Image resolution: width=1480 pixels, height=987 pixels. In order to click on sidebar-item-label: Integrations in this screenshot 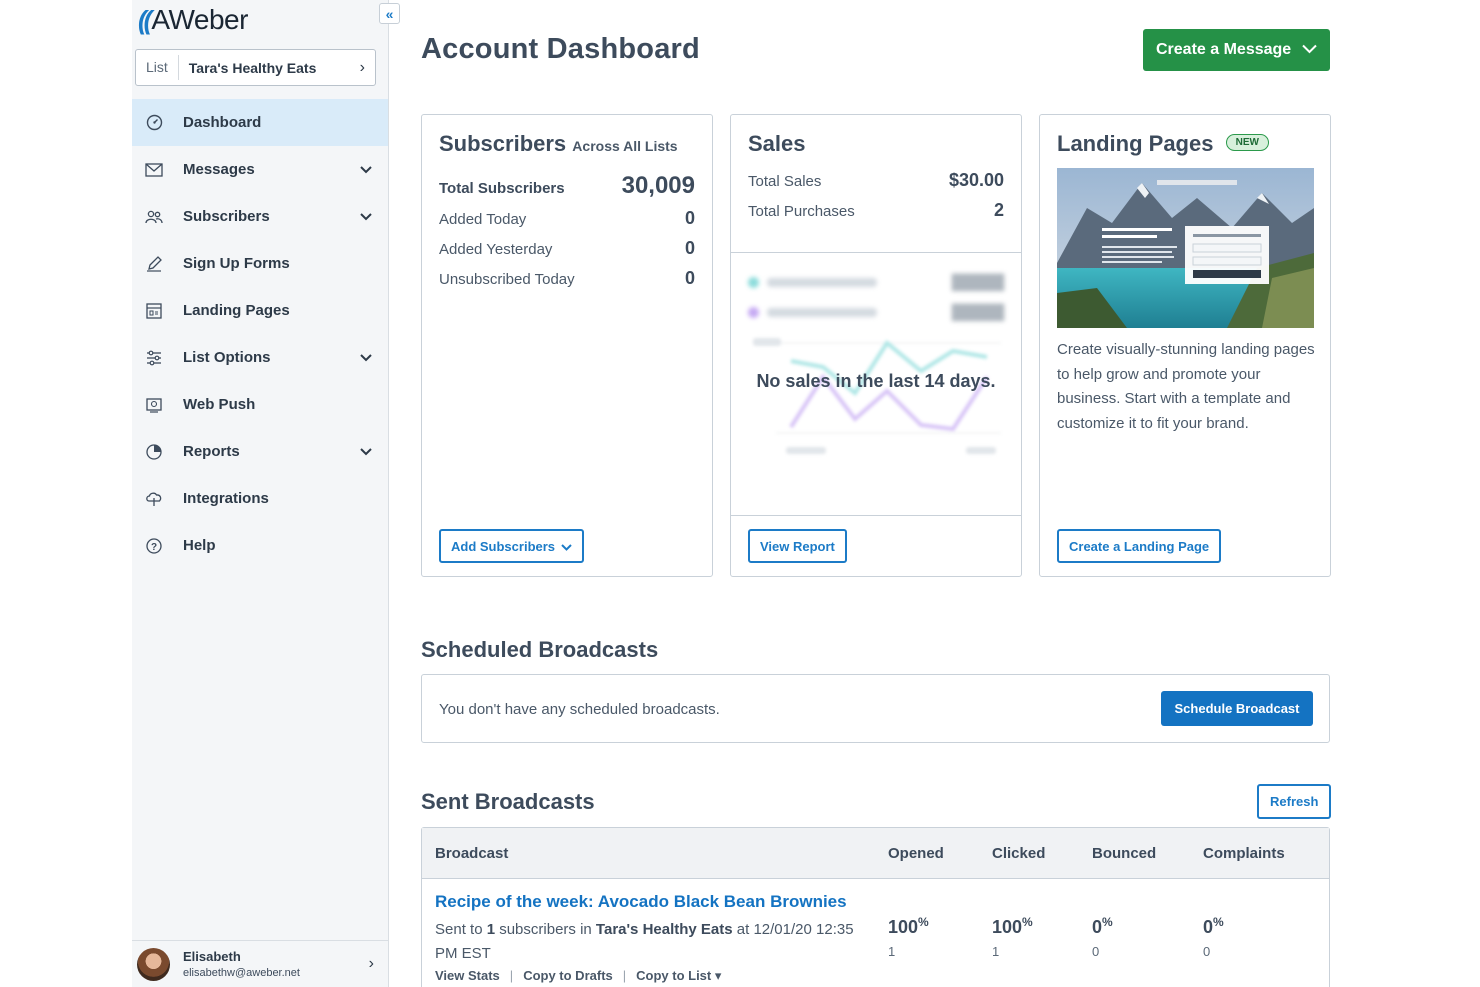, I will do `click(226, 498)`.